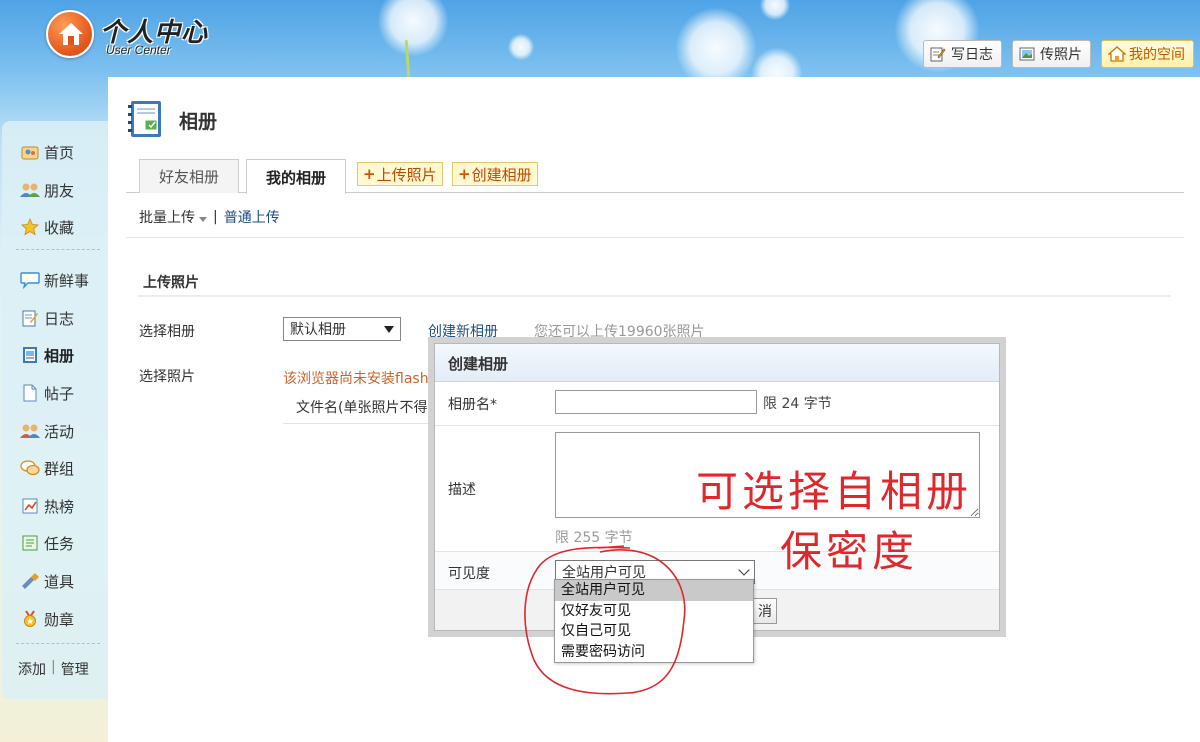 This screenshot has width=1200, height=742. I want to click on select-album-label: 选择相册, so click(167, 332).